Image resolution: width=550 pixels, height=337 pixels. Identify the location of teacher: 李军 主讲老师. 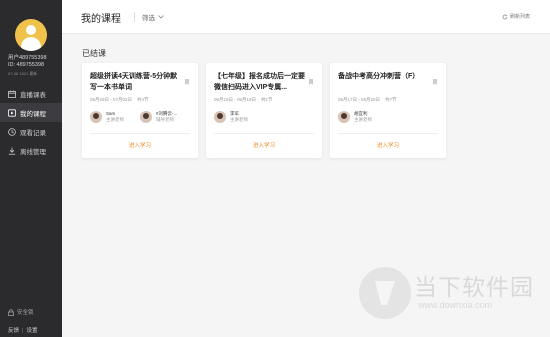
(231, 117).